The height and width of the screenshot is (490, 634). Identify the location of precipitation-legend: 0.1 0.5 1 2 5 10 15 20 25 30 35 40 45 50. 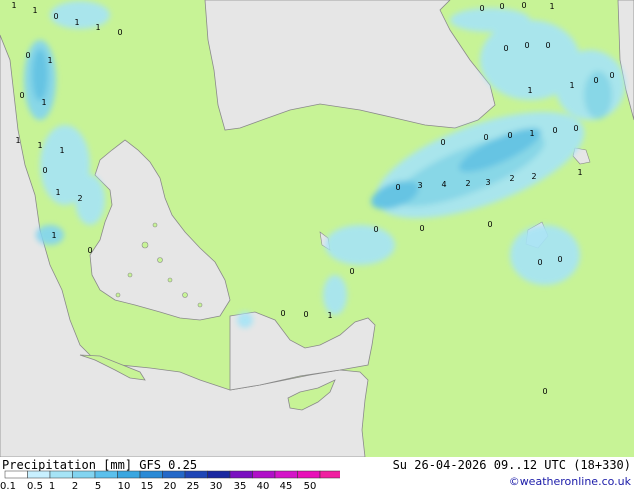
(170, 480).